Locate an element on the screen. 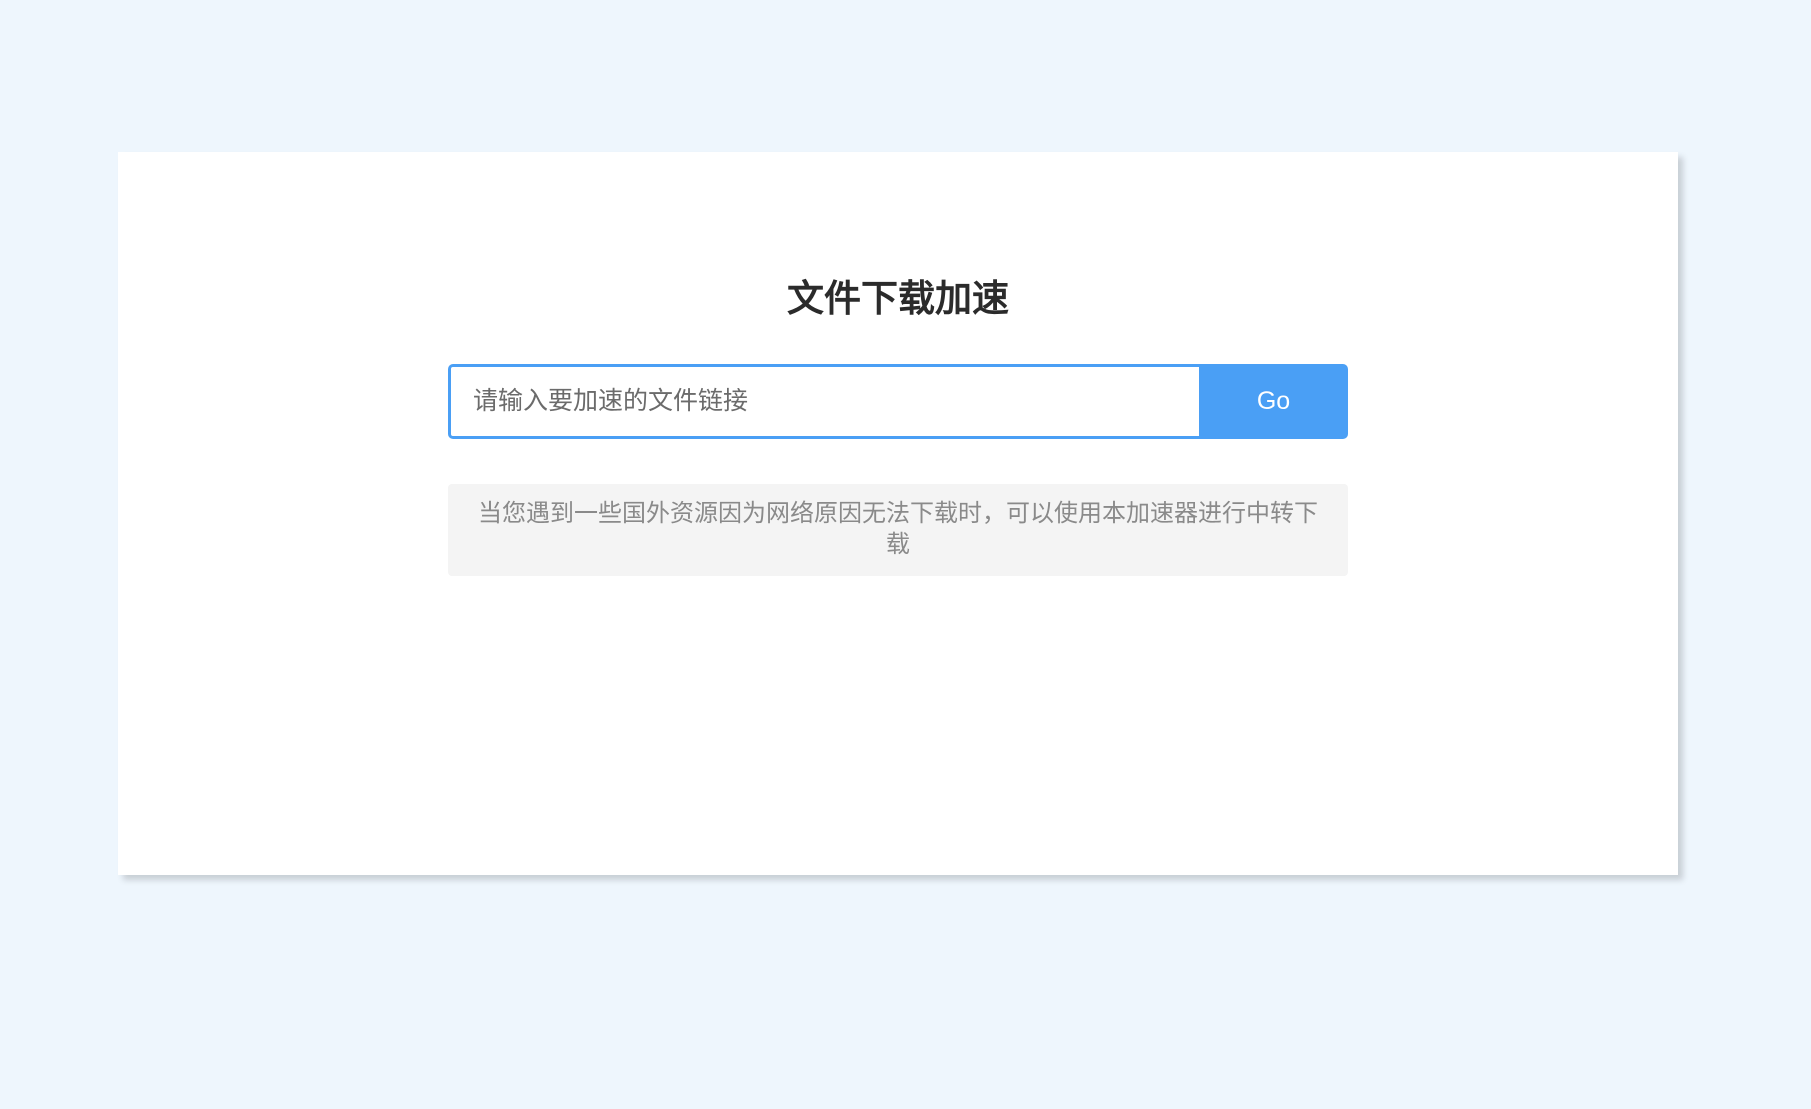 This screenshot has height=1109, width=1811. url-input is located at coordinates (823, 401).